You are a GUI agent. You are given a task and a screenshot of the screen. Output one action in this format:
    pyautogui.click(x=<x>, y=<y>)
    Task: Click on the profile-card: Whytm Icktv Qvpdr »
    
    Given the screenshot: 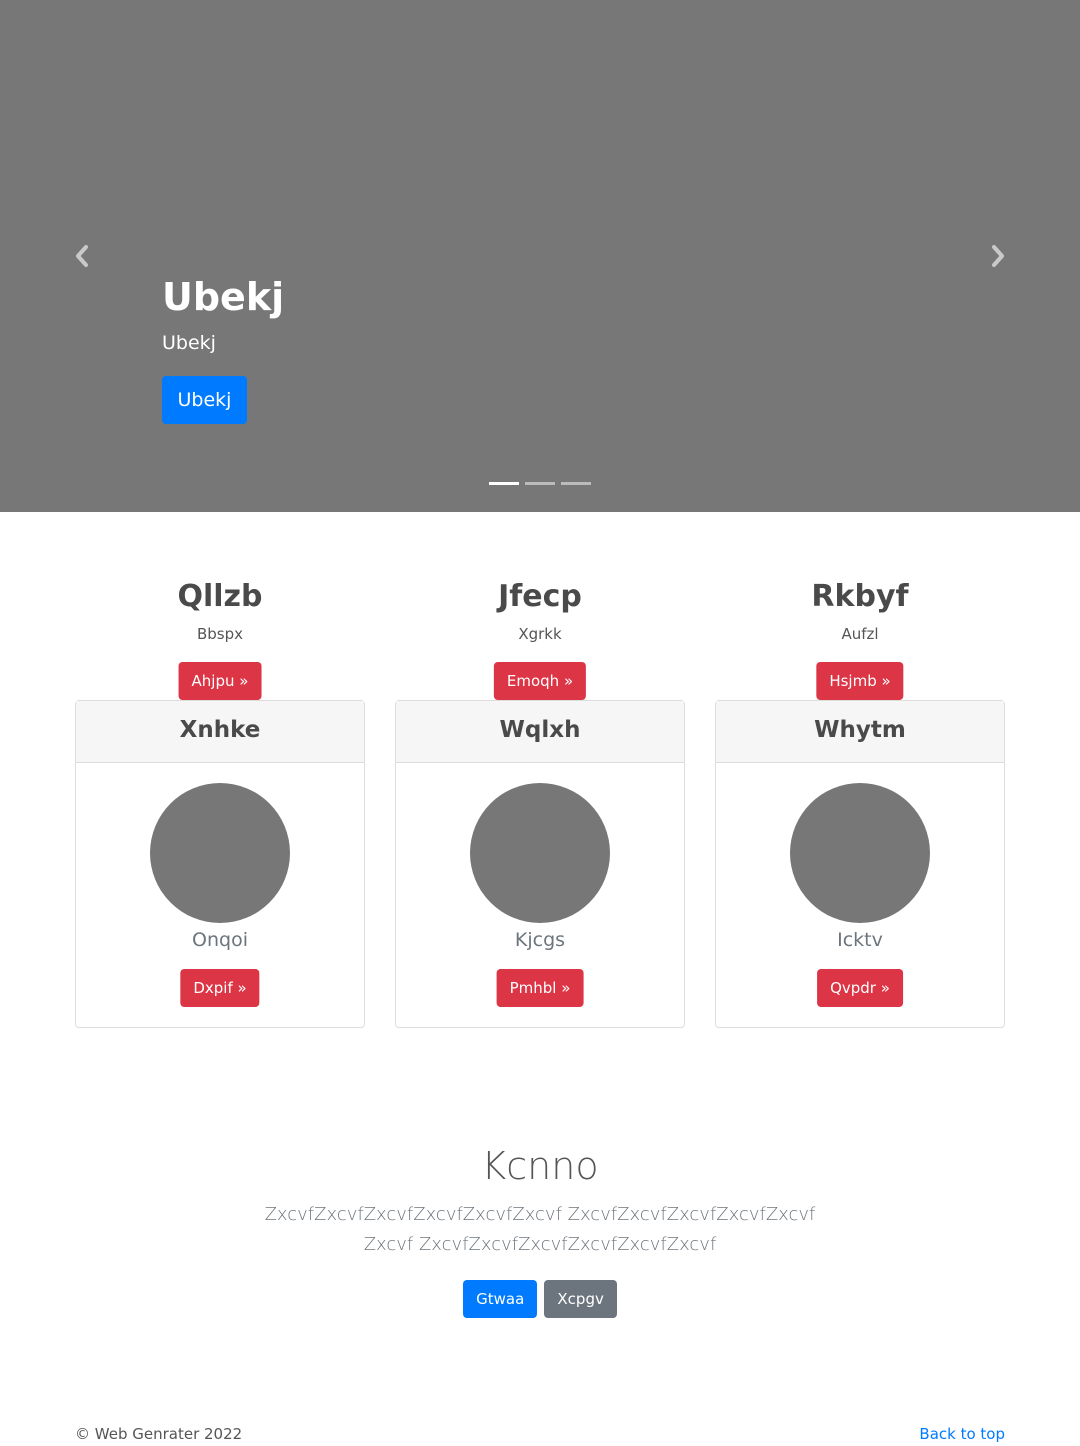 What is the action you would take?
    pyautogui.click(x=860, y=864)
    